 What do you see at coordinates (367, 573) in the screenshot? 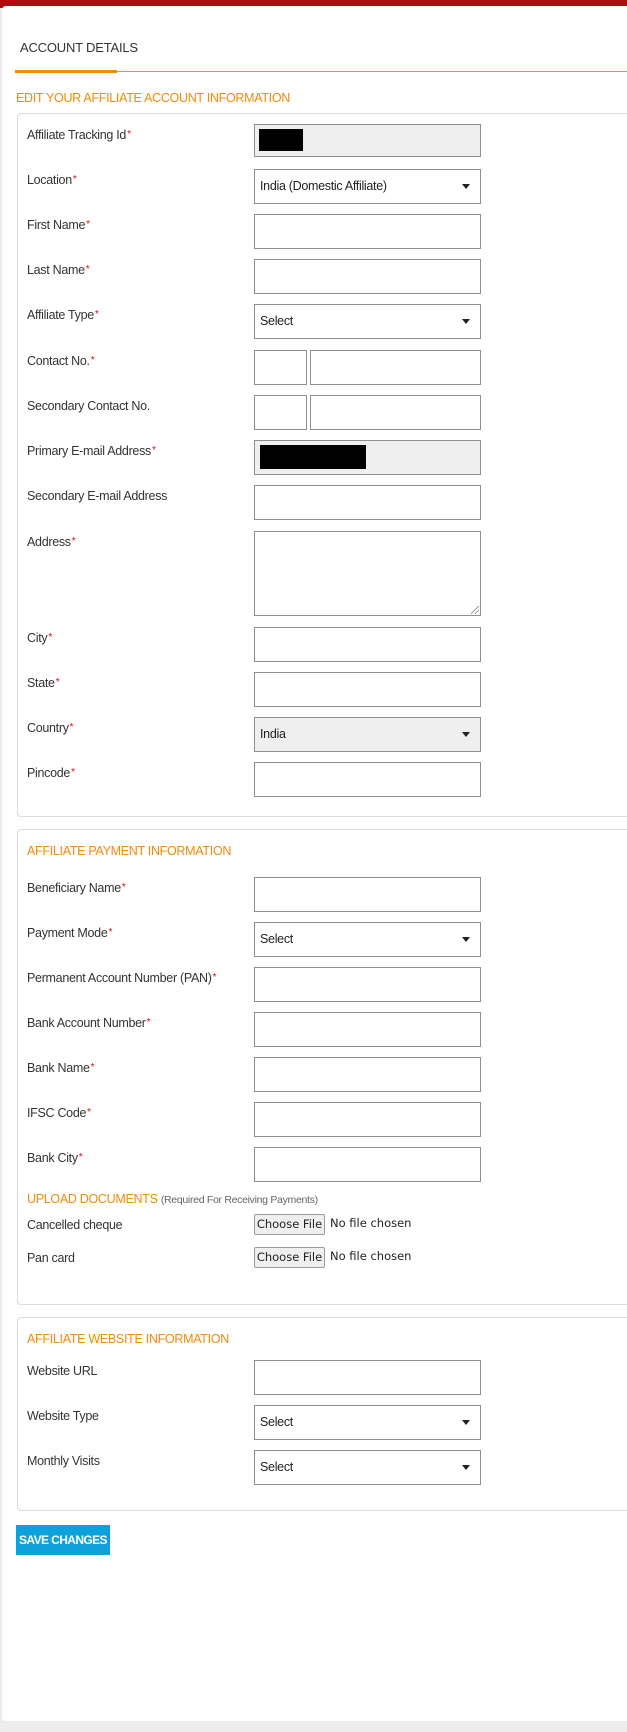
I see `address-textarea` at bounding box center [367, 573].